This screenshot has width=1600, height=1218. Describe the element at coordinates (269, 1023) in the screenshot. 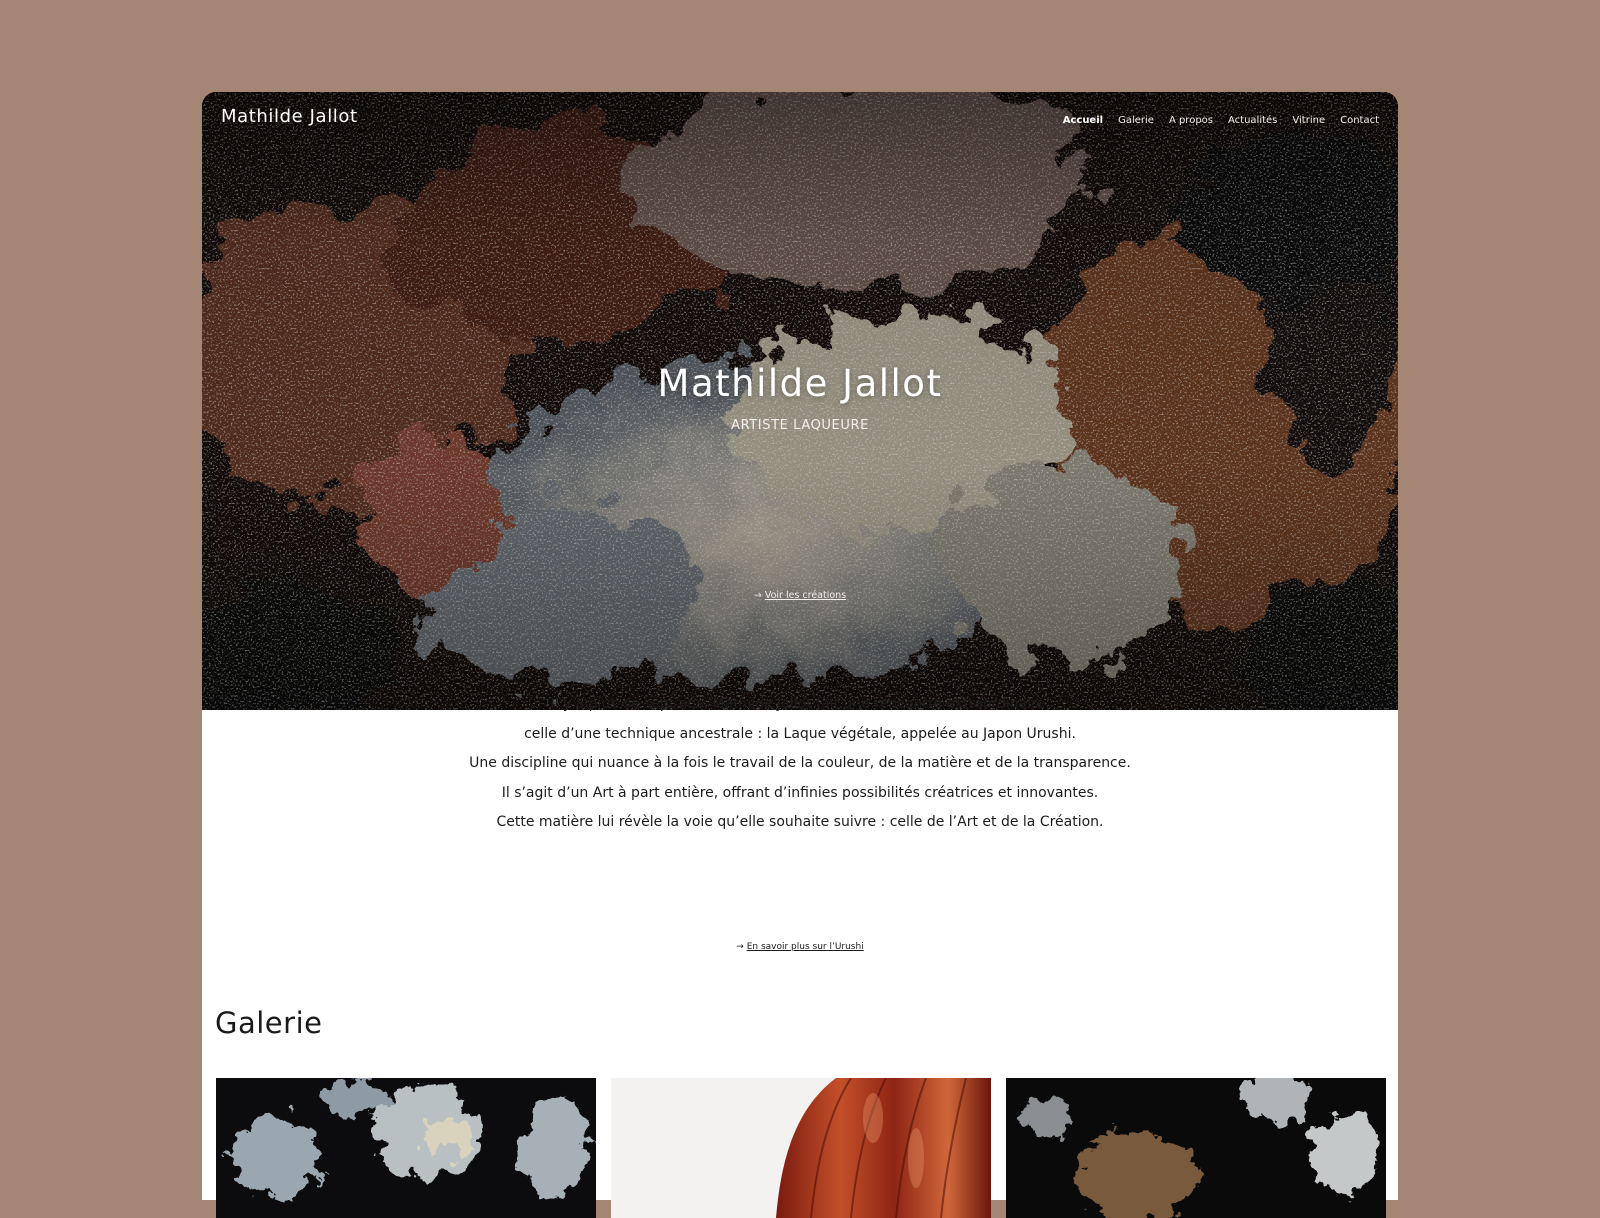

I see `gallery-heading: Galerie` at that location.